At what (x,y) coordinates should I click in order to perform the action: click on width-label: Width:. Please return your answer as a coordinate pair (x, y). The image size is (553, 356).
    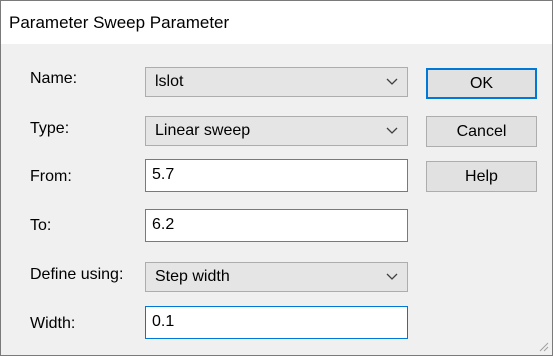
    Looking at the image, I should click on (53, 323).